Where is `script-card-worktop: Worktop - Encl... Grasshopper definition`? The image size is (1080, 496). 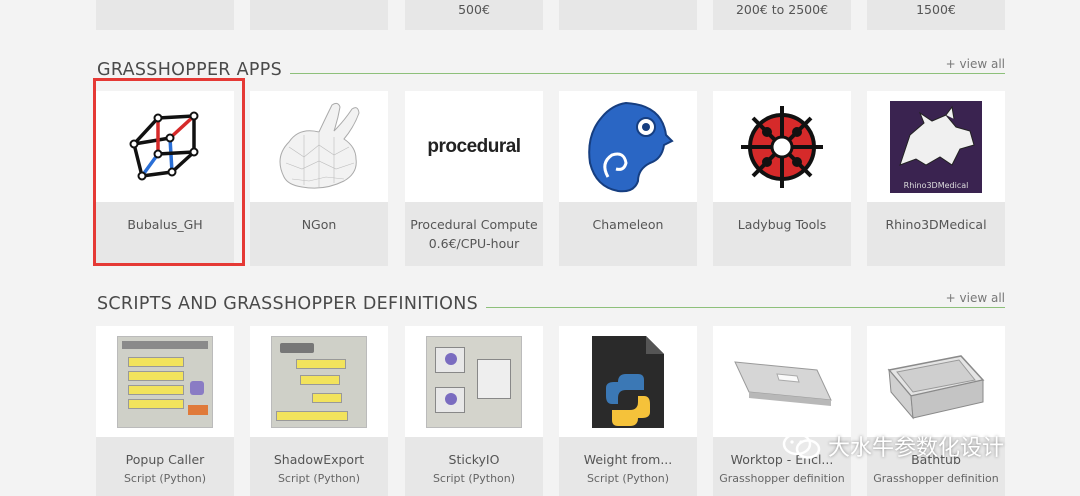 script-card-worktop: Worktop - Encl... Grasshopper definition is located at coordinates (782, 411).